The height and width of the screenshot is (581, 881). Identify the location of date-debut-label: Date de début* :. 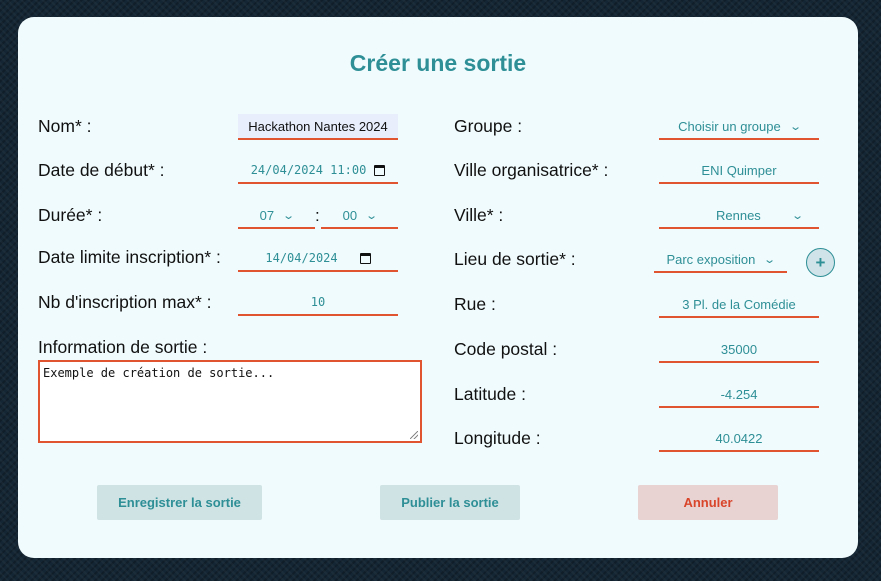
(101, 170).